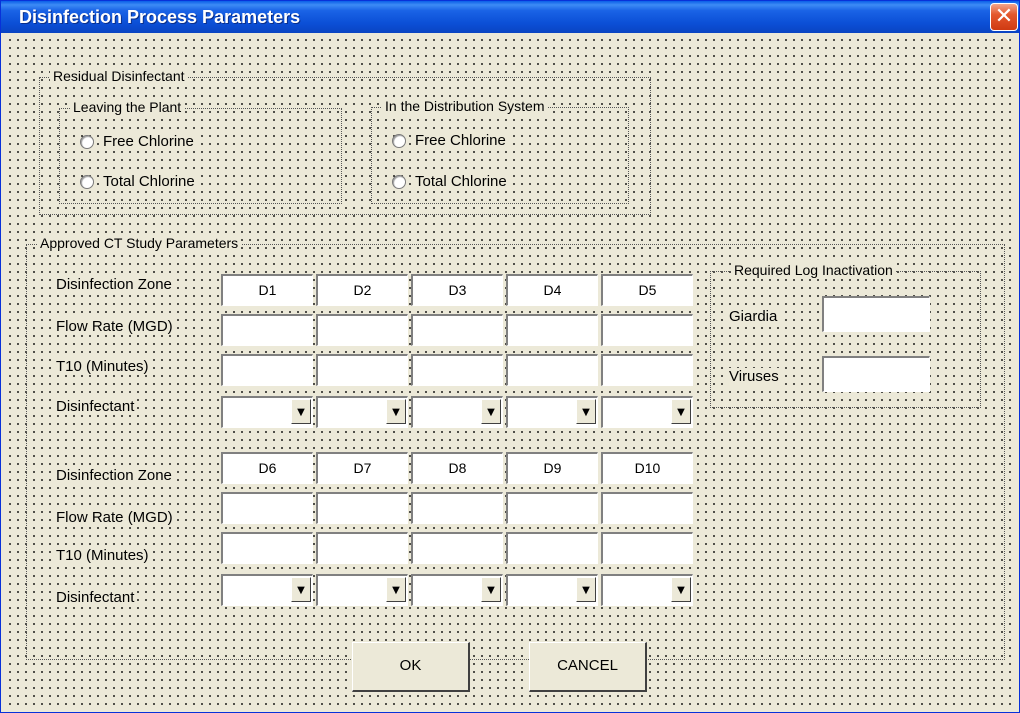 This screenshot has height=713, width=1020. Describe the element at coordinates (114, 475) in the screenshot. I see `row-label-disinfection-zone-2: Disinfection Zone` at that location.